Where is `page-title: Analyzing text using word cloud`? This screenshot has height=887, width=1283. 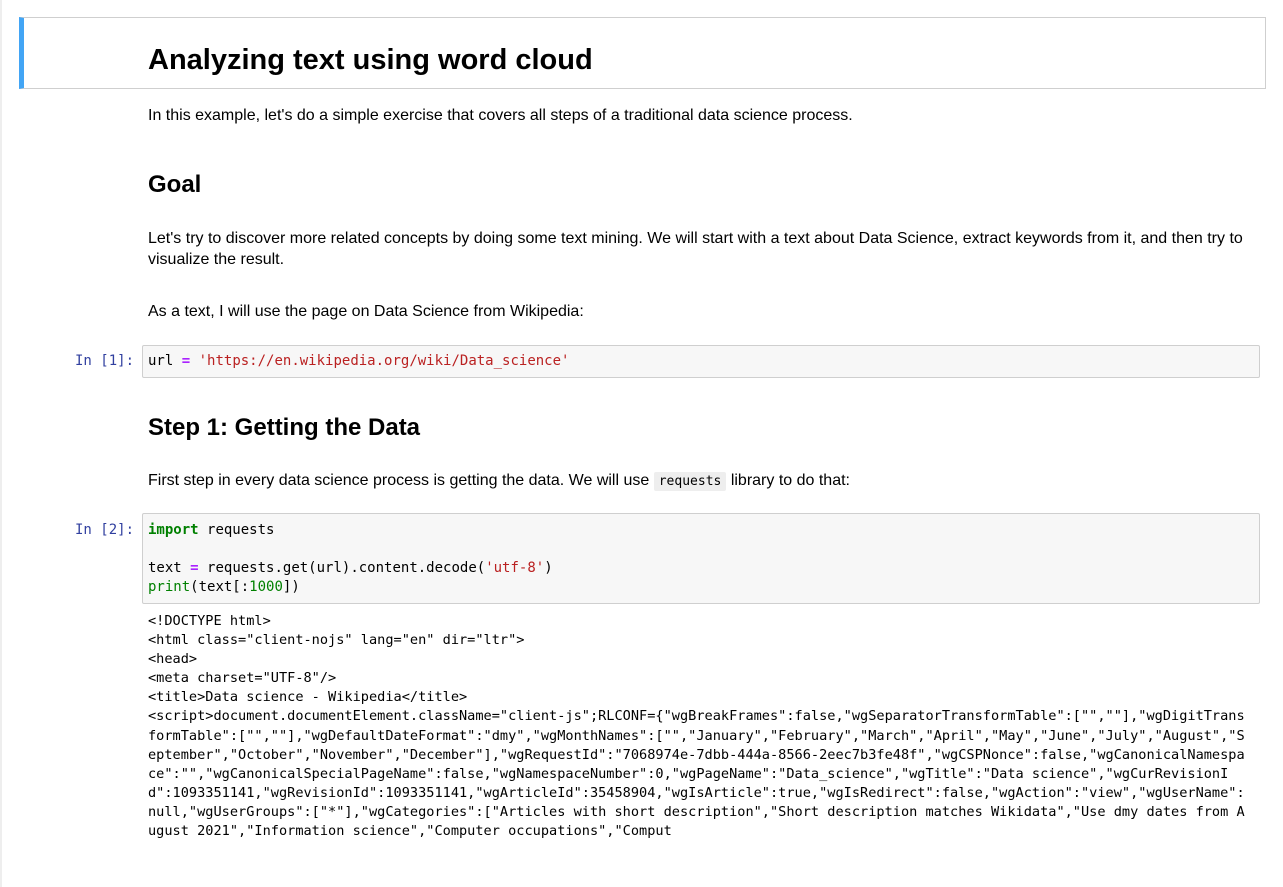
page-title: Analyzing text using word cloud is located at coordinates (370, 60).